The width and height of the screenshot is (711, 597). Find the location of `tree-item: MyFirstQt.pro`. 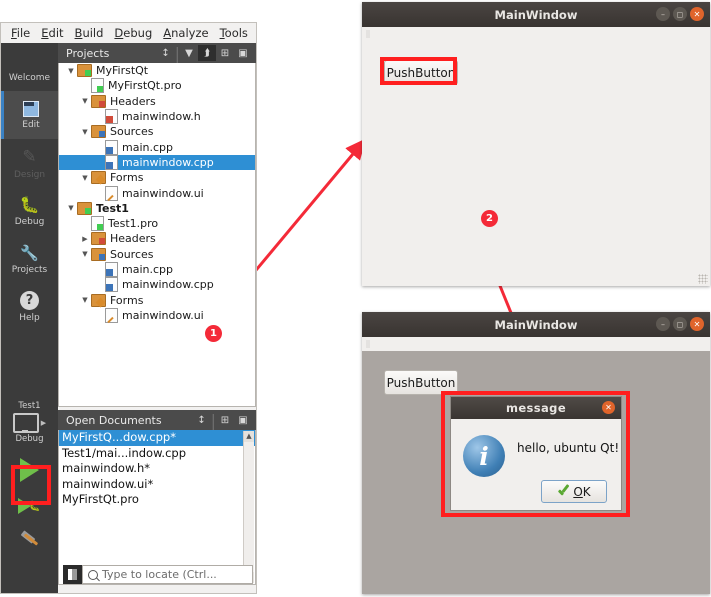

tree-item: MyFirstQt.pro is located at coordinates (157, 86).